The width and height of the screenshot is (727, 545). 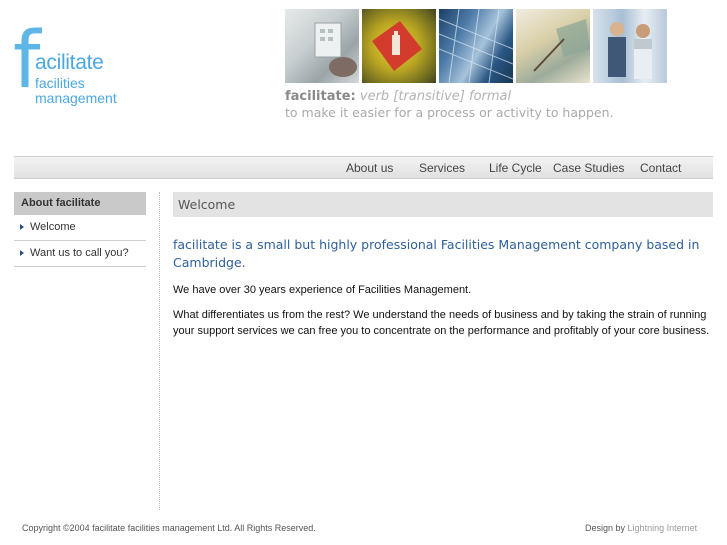 What do you see at coordinates (588, 168) in the screenshot?
I see `nav-case-studies: Case Studies` at bounding box center [588, 168].